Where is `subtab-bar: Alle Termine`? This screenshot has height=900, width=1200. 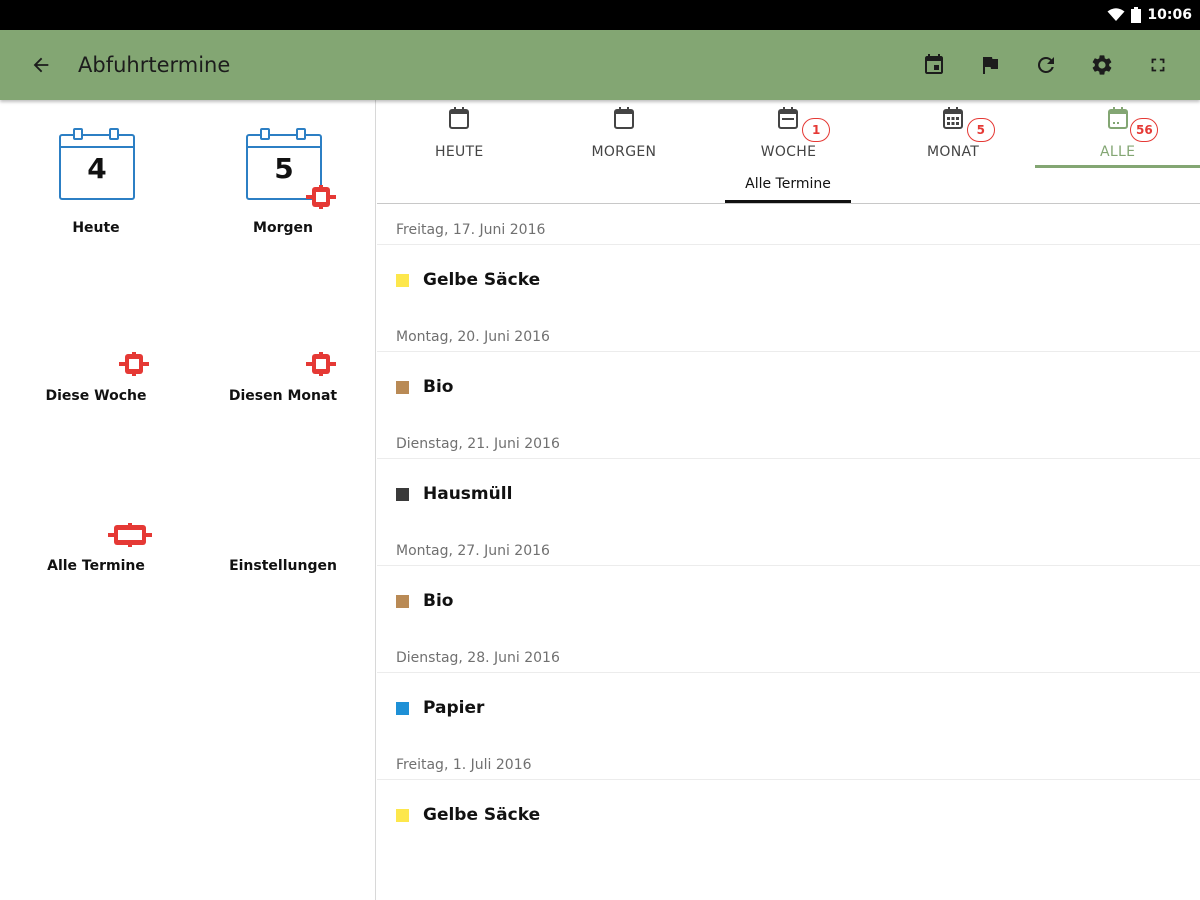
subtab-bar: Alle Termine is located at coordinates (788, 186).